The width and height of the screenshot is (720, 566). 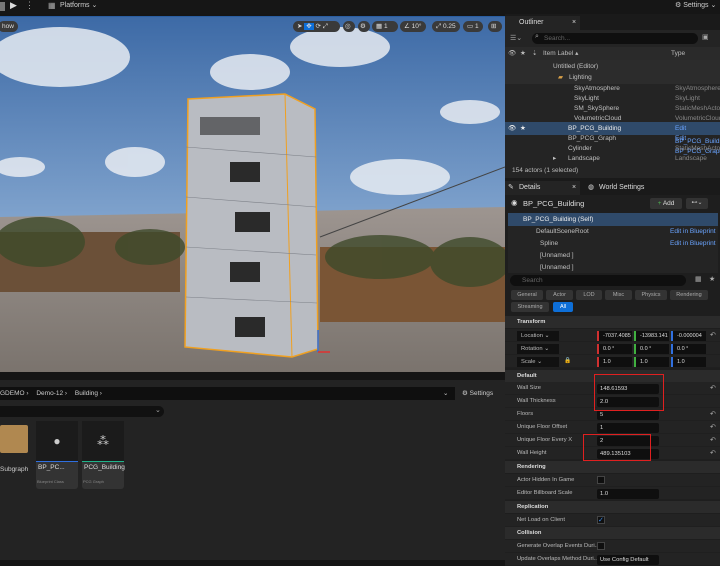 I want to click on filter-misc: Misc, so click(x=618, y=295).